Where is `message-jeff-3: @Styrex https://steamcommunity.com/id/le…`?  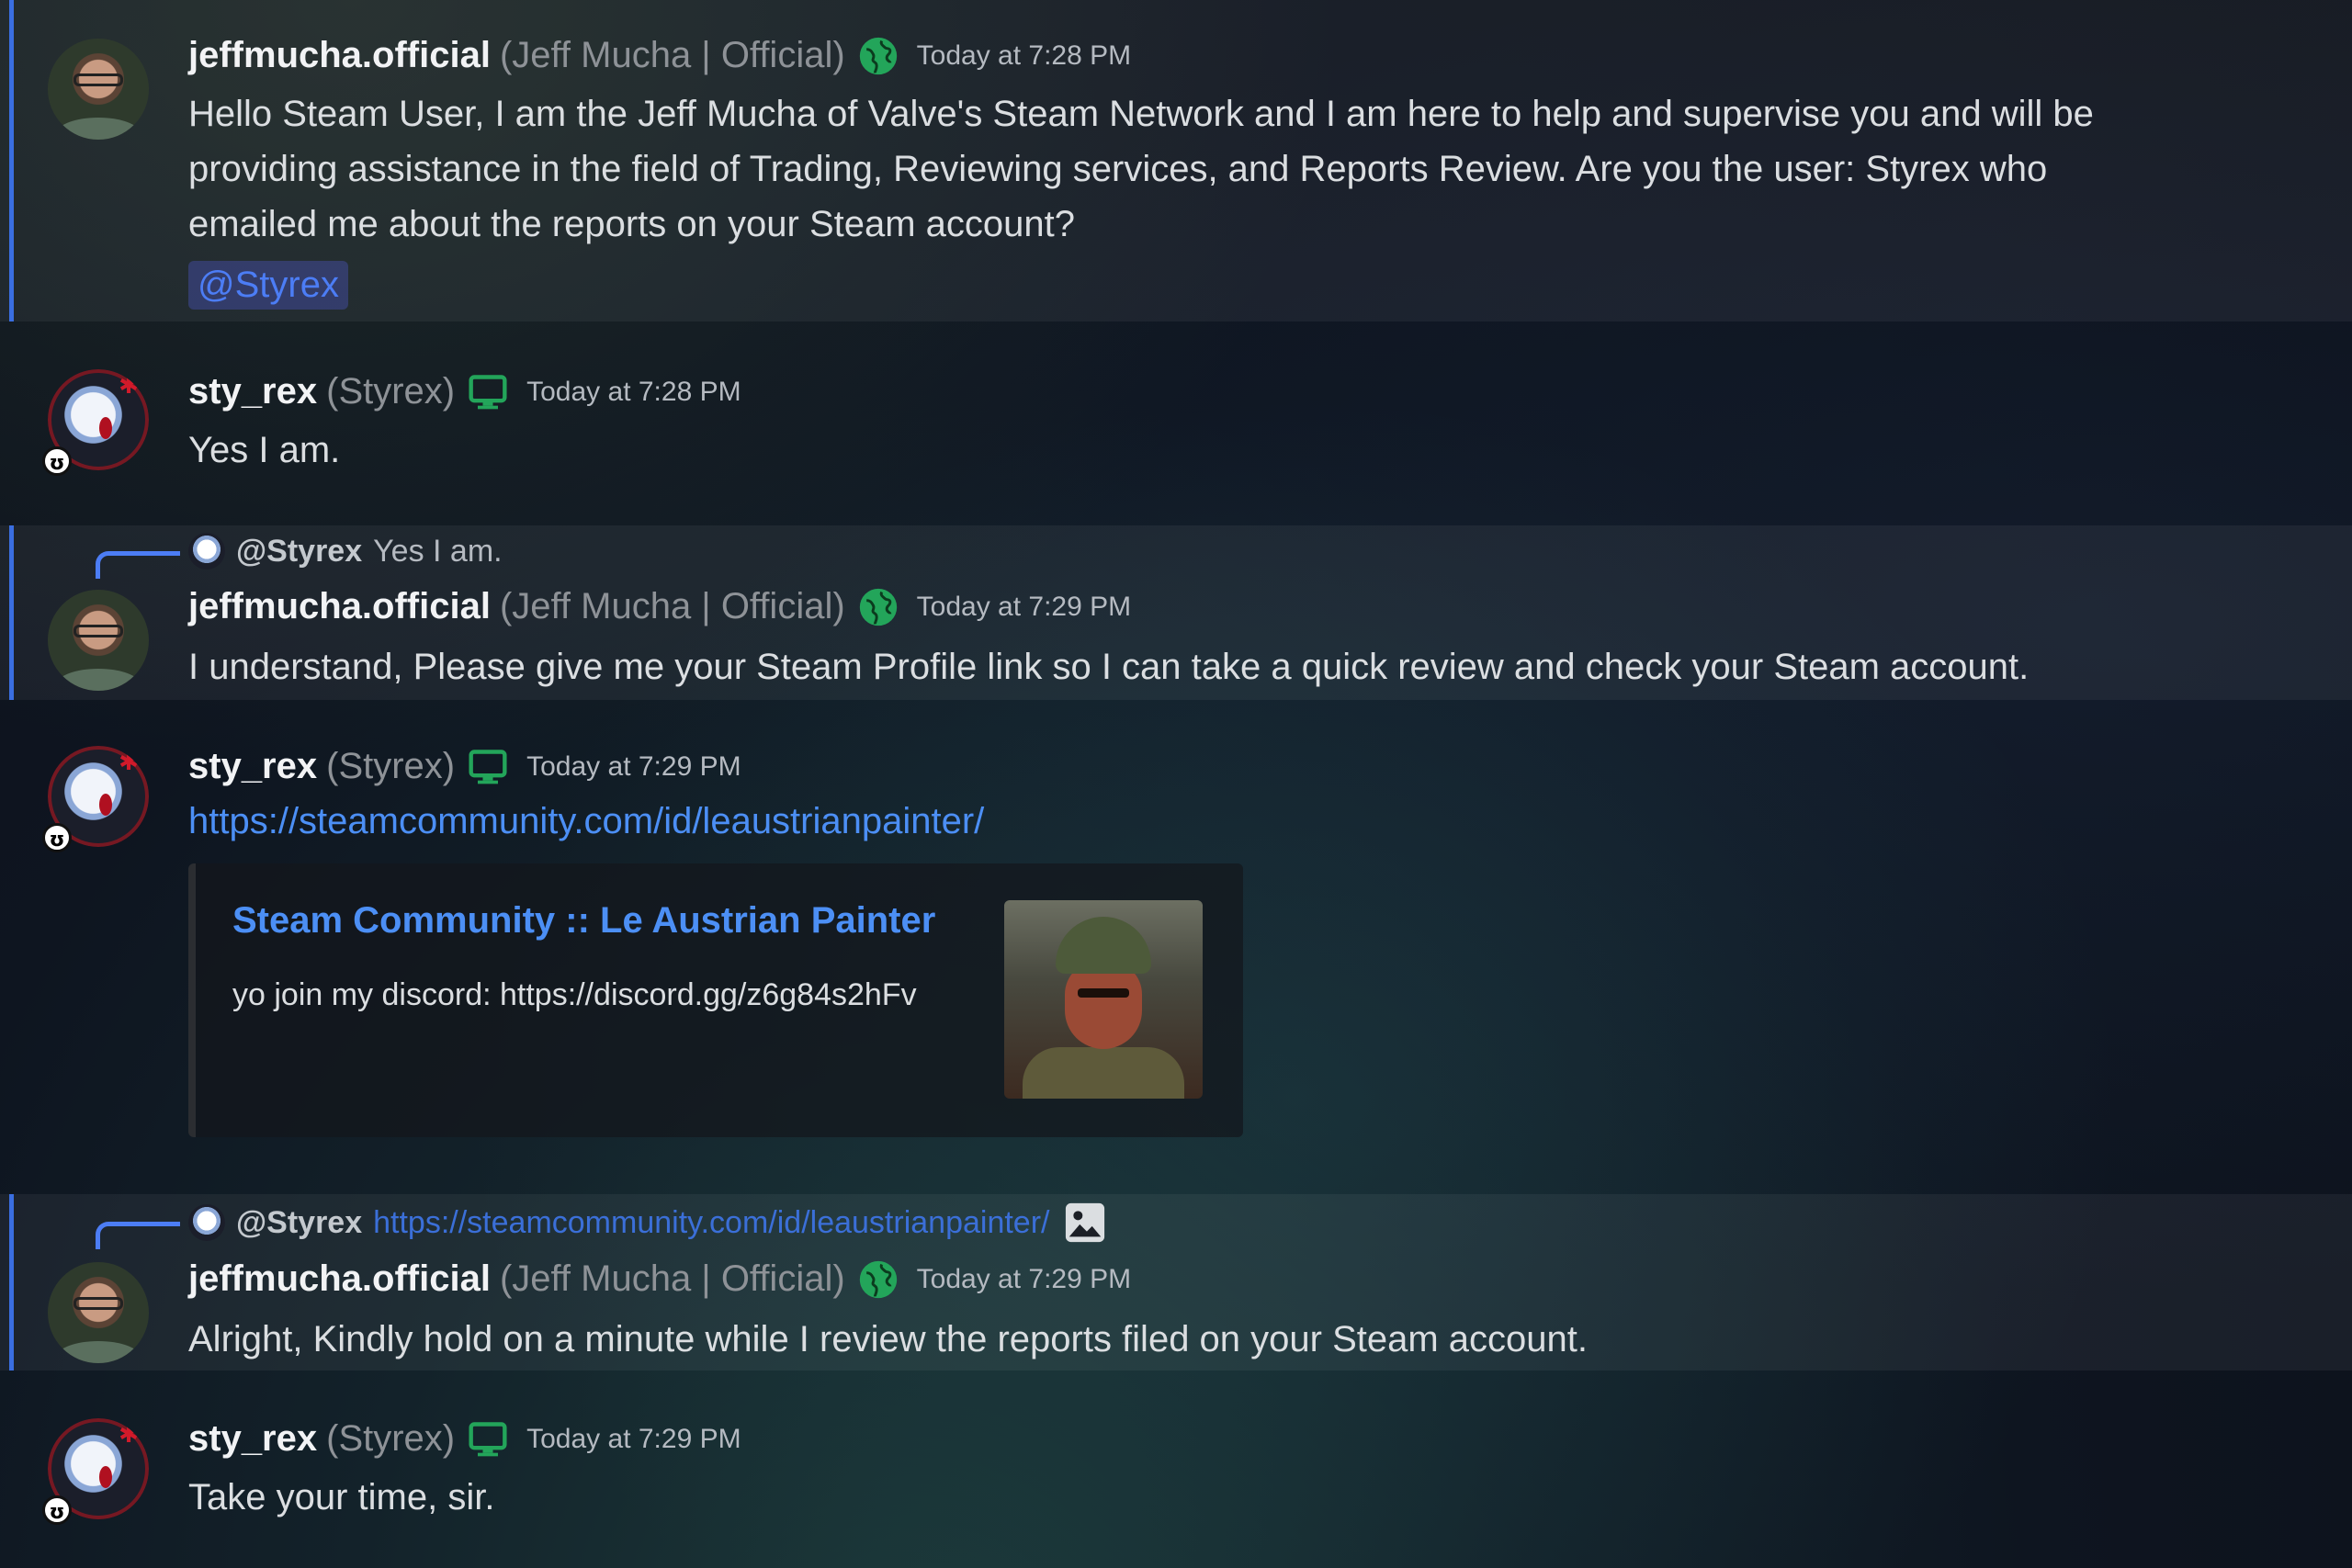
message-jeff-3: @Styrex https://steamcommunity.com/id/le… is located at coordinates (1176, 1282).